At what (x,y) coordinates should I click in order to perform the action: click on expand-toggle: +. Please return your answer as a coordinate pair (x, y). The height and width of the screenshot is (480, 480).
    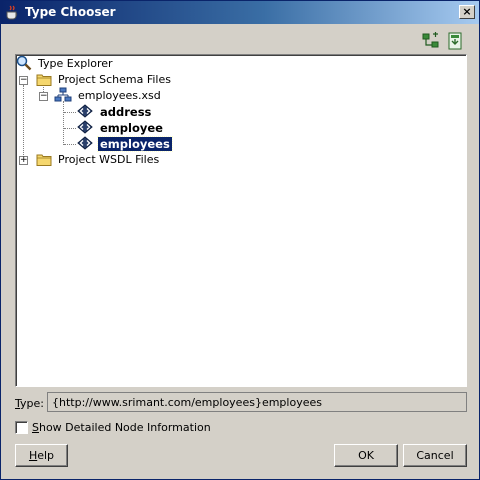
    Looking at the image, I should click on (23, 160).